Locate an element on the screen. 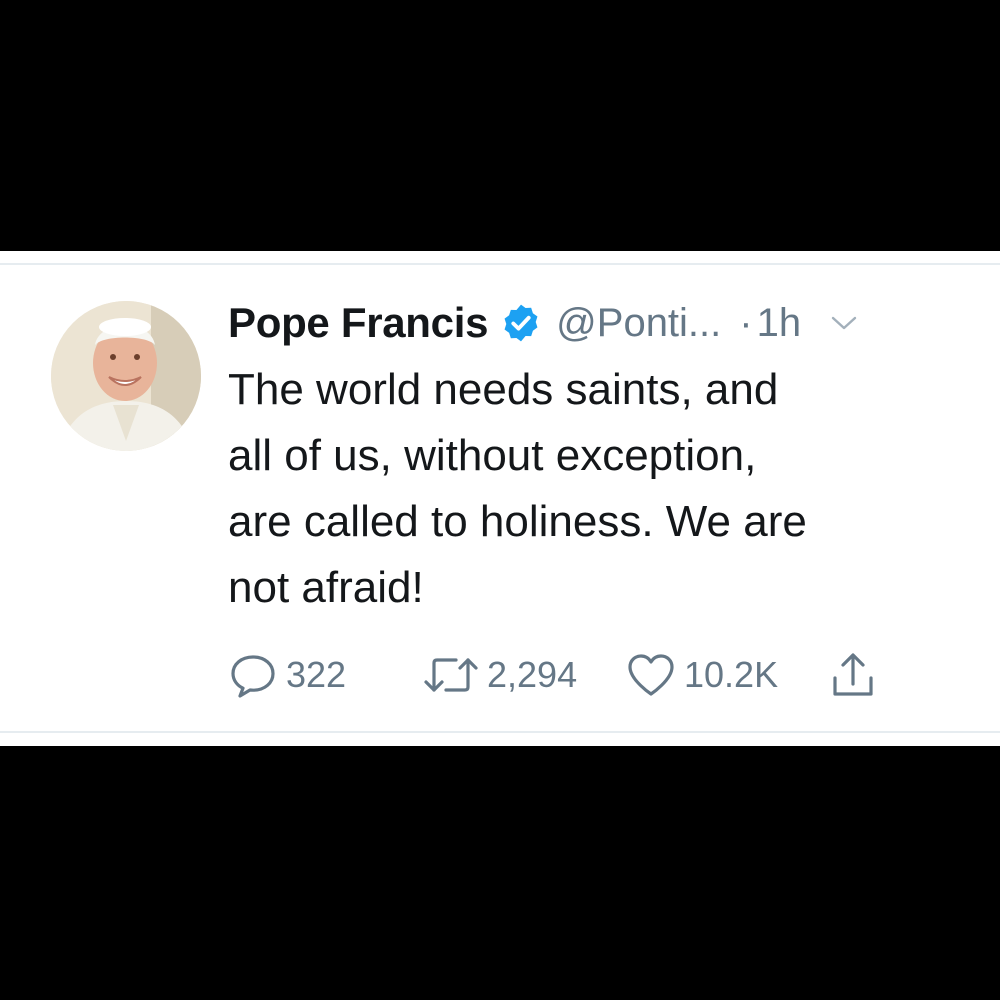 The width and height of the screenshot is (1000, 1000). heart-icon is located at coordinates (651, 675).